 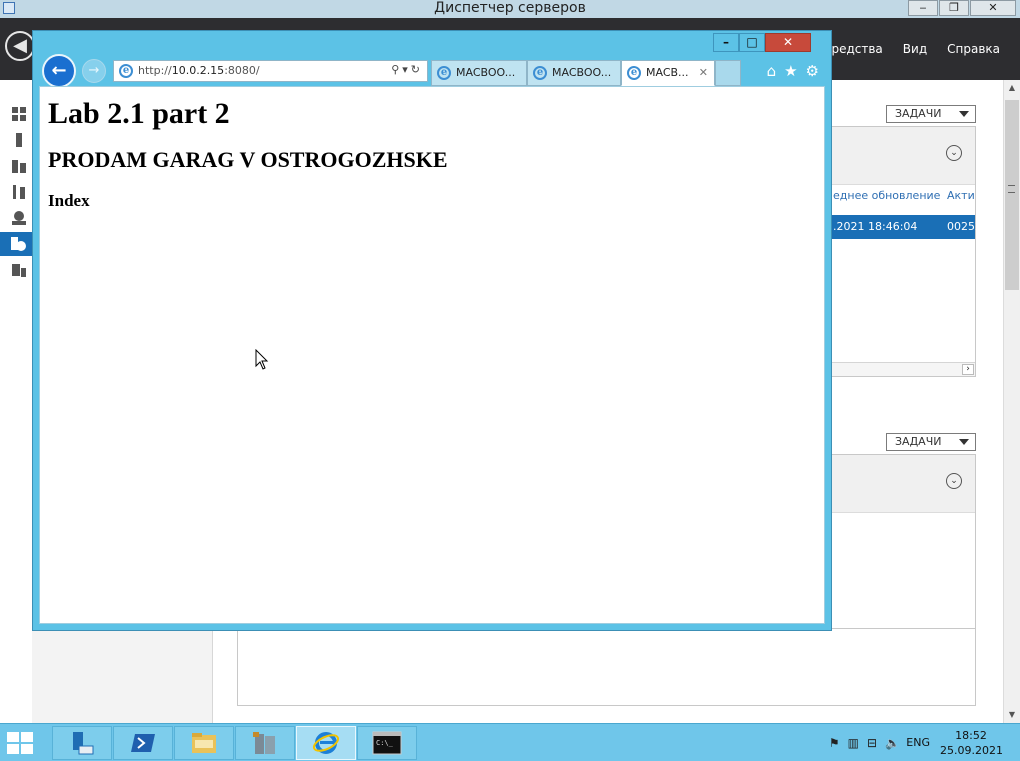 I want to click on taskbar-internet-explorer, so click(x=326, y=743).